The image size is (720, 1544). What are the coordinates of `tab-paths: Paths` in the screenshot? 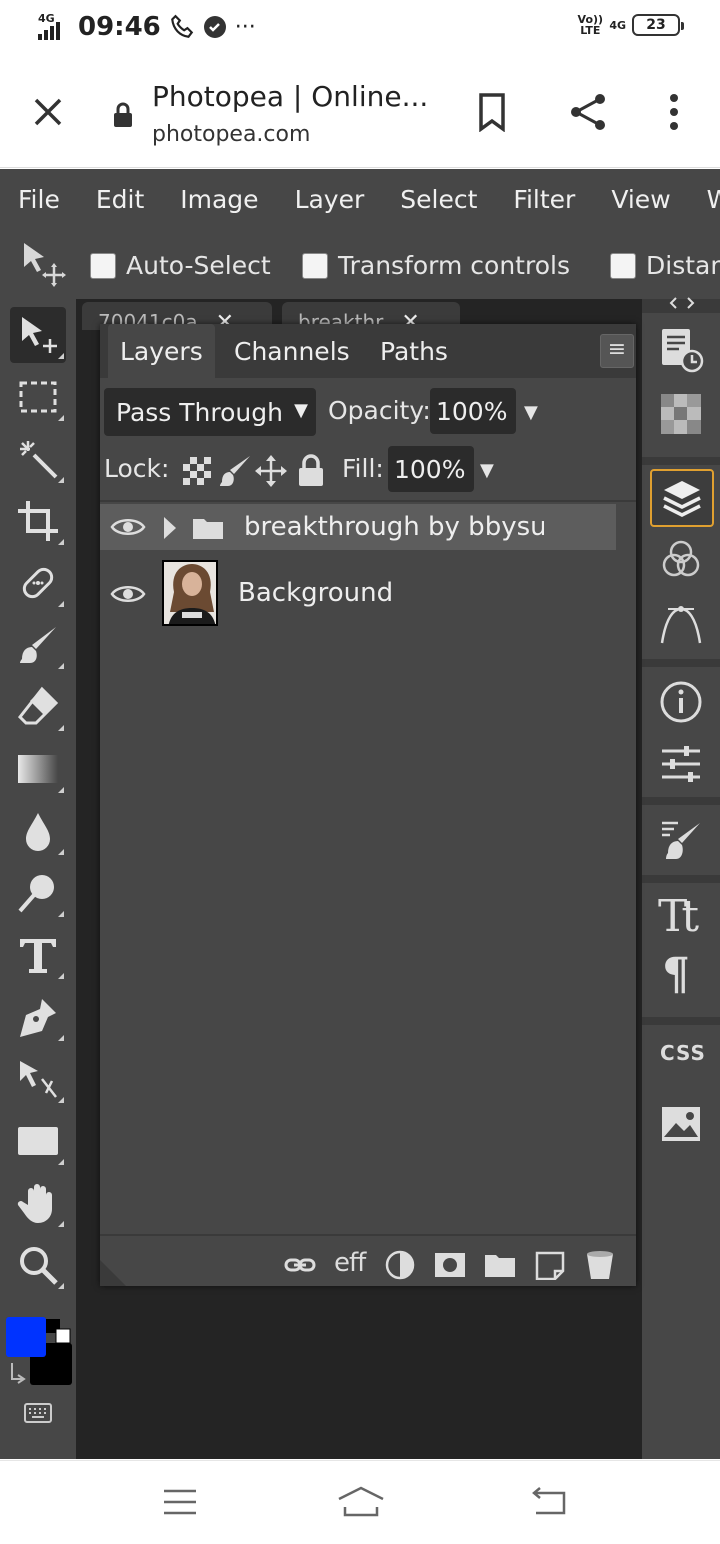 It's located at (414, 351).